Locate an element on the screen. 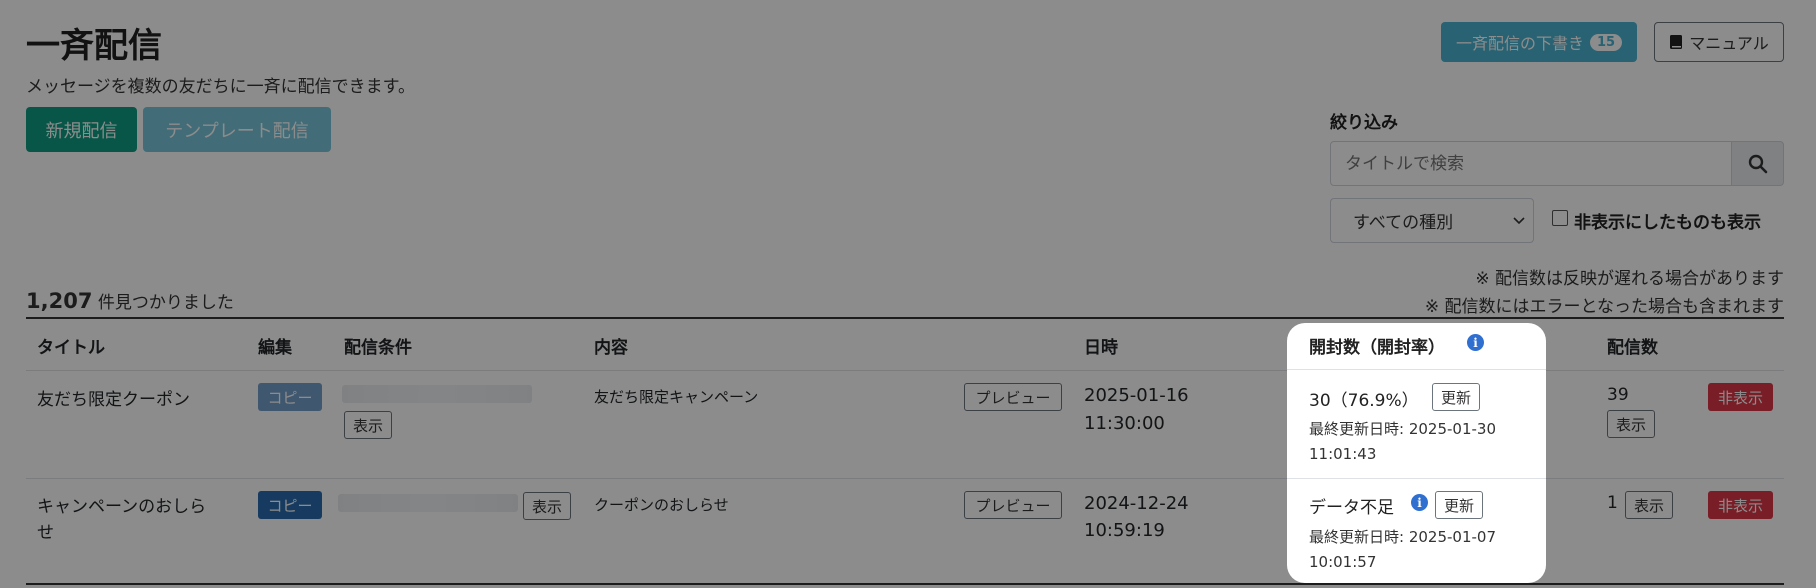  header-edit: 編集 is located at coordinates (275, 348).